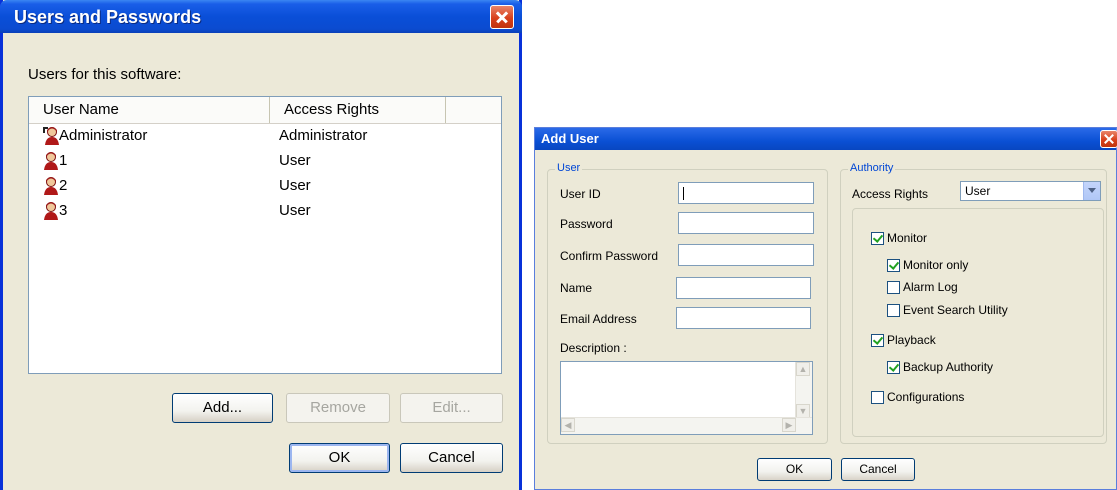  I want to click on list-item: 2 User, so click(265, 186).